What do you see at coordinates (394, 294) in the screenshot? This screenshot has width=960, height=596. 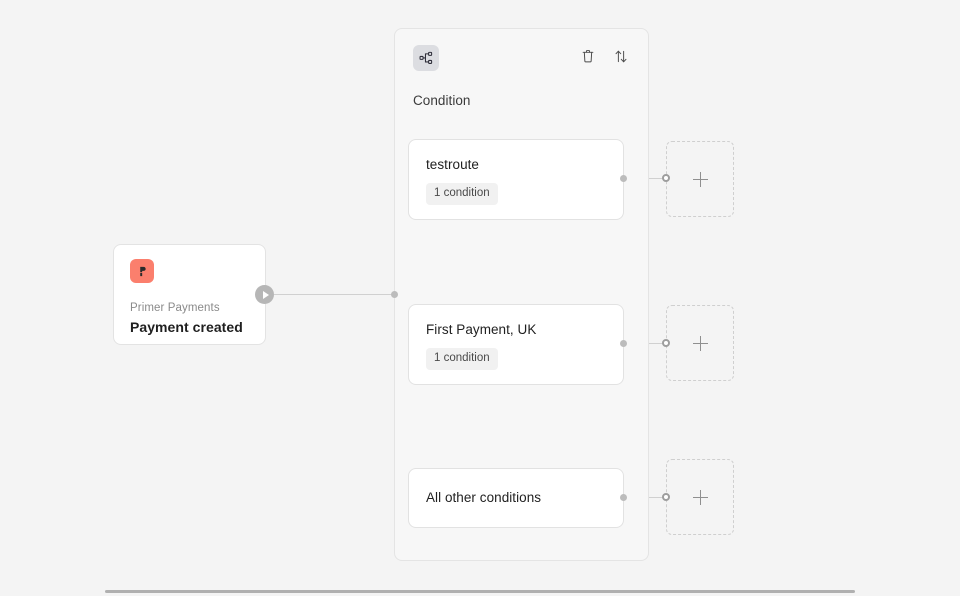 I see `edge-endpoint-condition-group` at bounding box center [394, 294].